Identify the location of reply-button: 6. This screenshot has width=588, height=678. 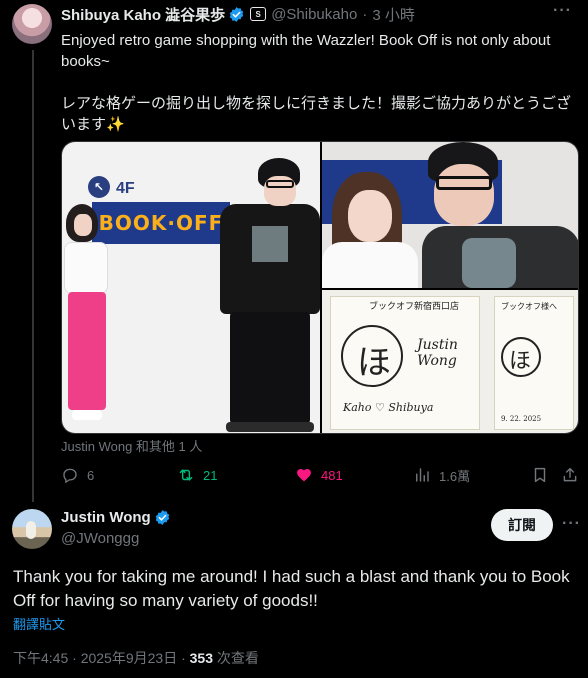
(77, 475).